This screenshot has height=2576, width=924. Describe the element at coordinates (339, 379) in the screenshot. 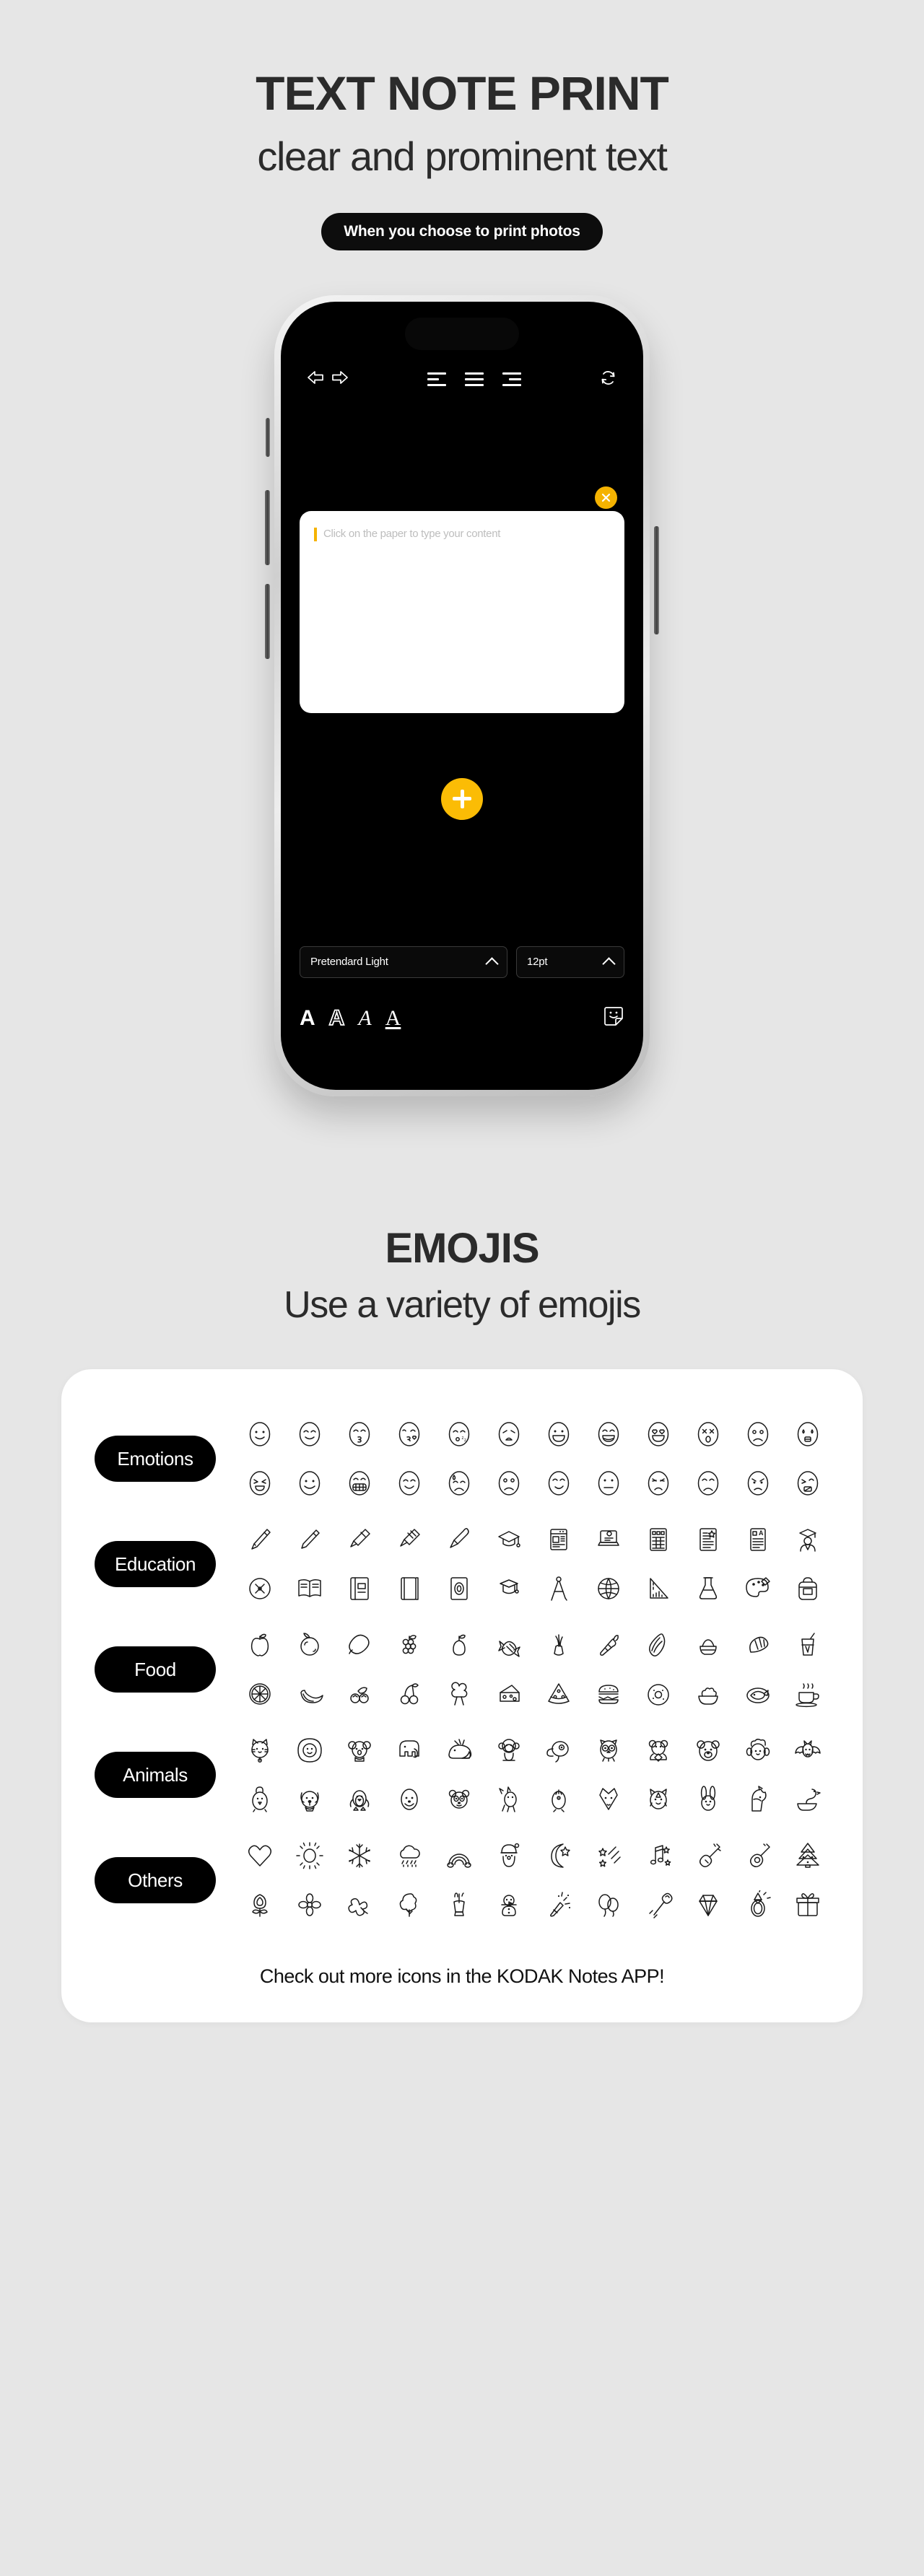

I see `redo-arrow-icon` at that location.